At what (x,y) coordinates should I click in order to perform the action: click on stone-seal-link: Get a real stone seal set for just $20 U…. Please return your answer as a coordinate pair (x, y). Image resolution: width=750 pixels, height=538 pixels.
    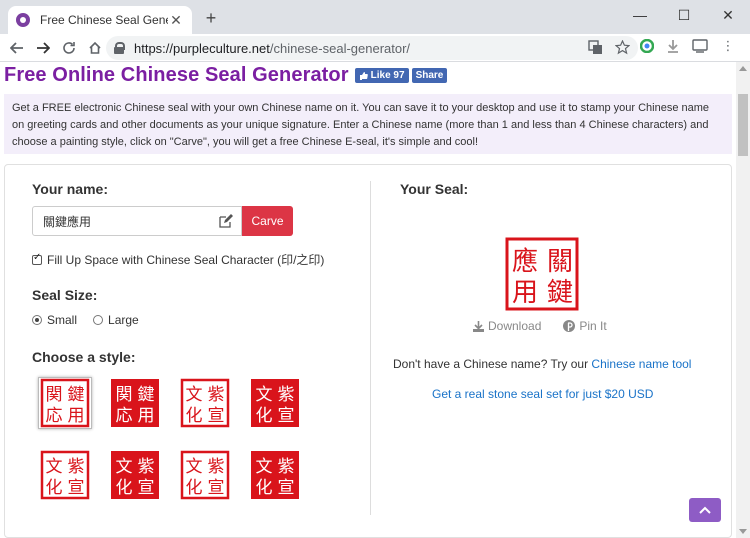
    Looking at the image, I should click on (542, 394).